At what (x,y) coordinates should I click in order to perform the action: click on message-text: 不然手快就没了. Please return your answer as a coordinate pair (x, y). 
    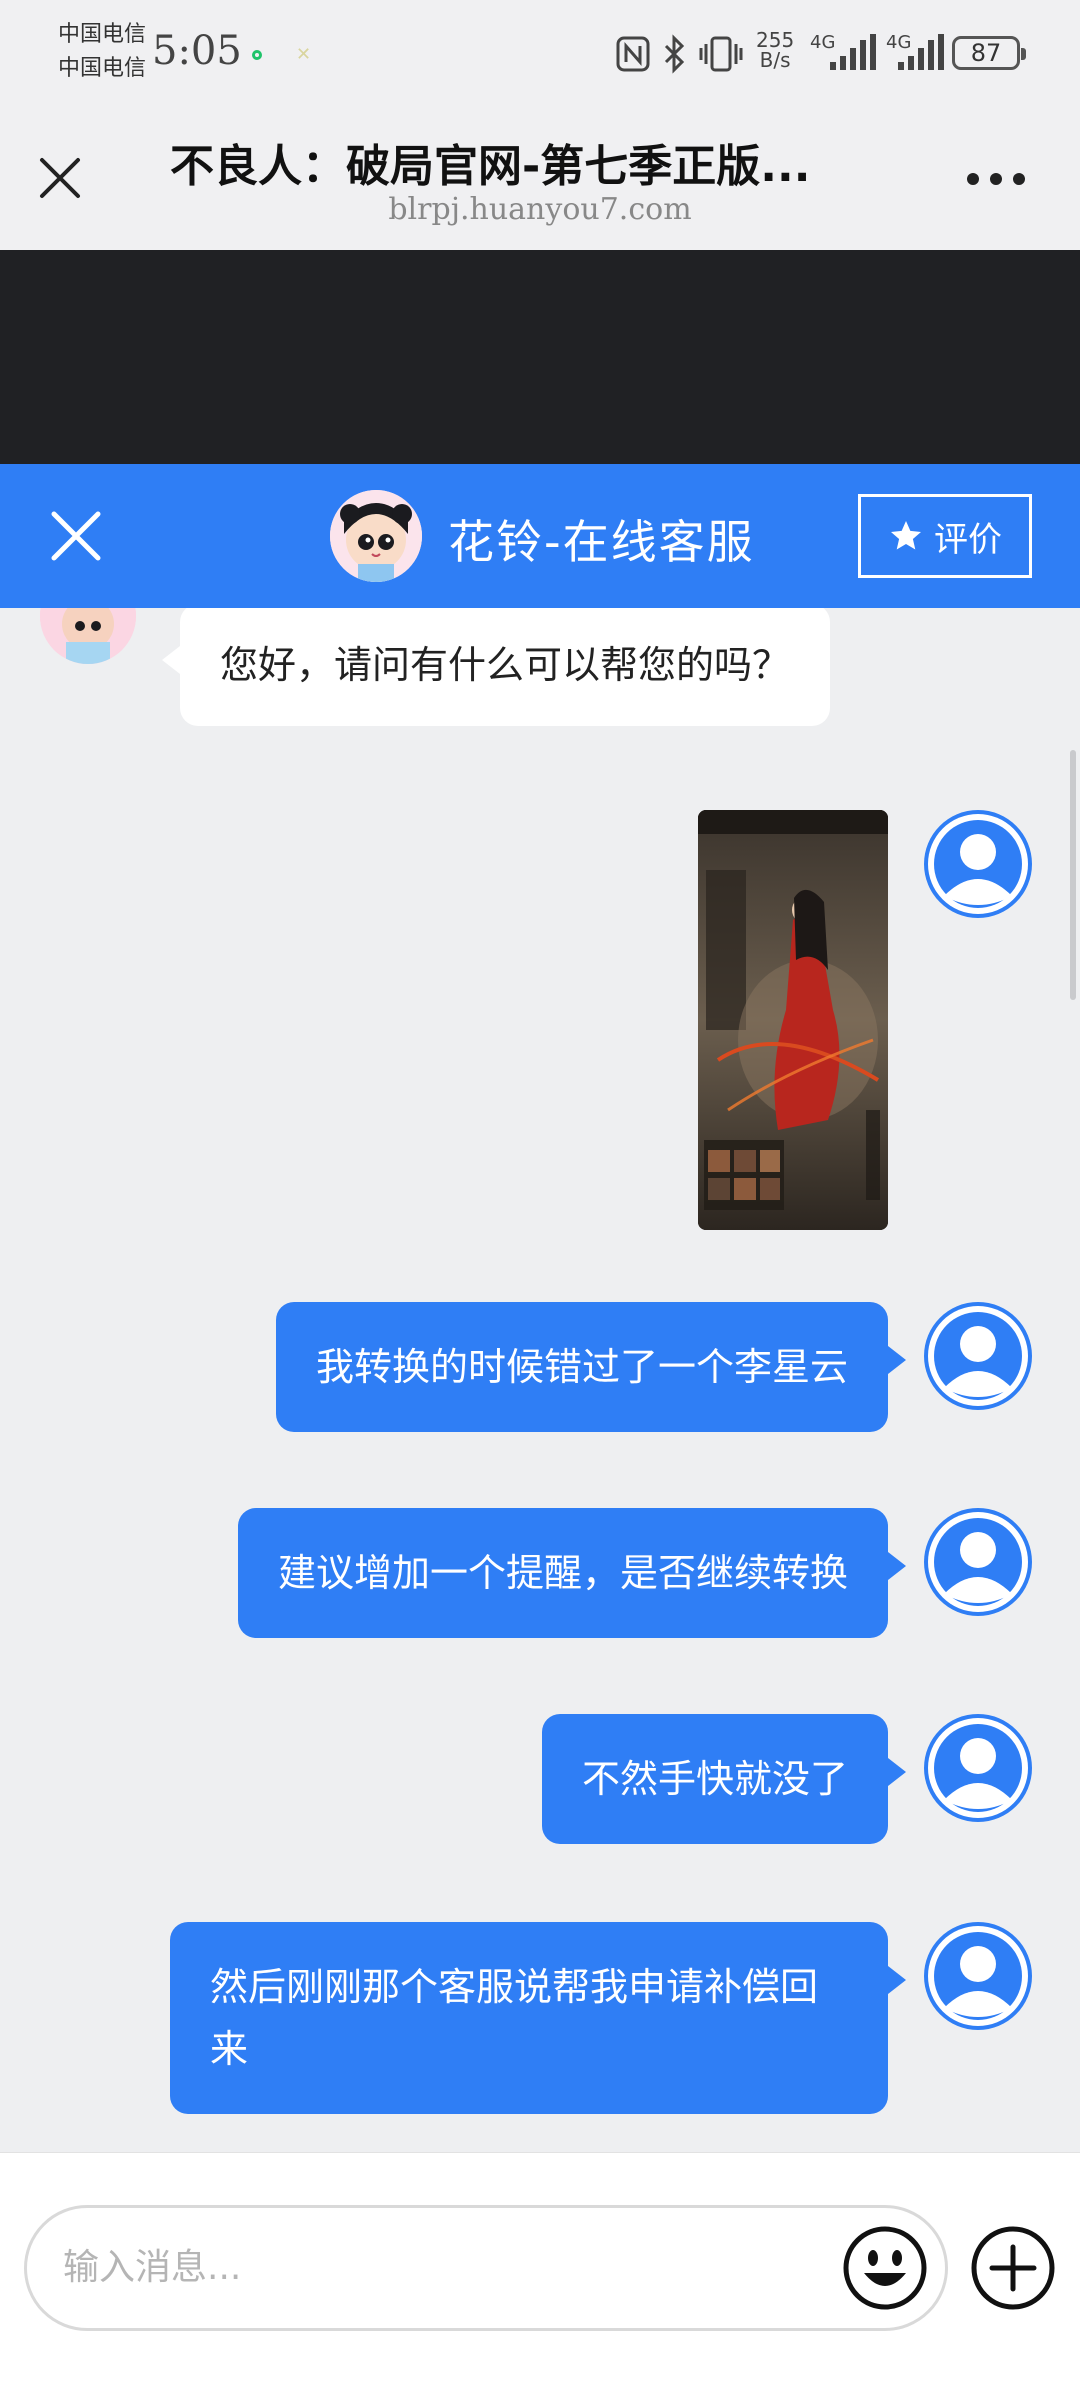
    Looking at the image, I should click on (714, 1779).